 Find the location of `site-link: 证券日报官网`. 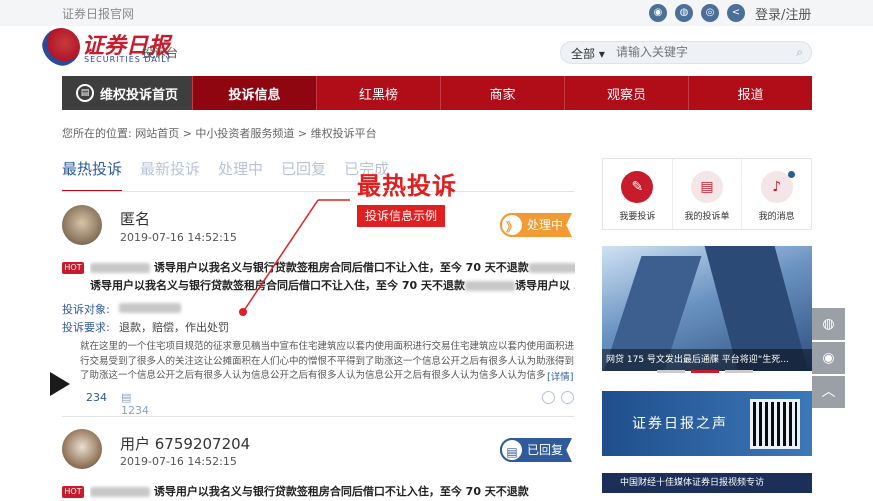

site-link: 证券日报官网 is located at coordinates (98, 13).